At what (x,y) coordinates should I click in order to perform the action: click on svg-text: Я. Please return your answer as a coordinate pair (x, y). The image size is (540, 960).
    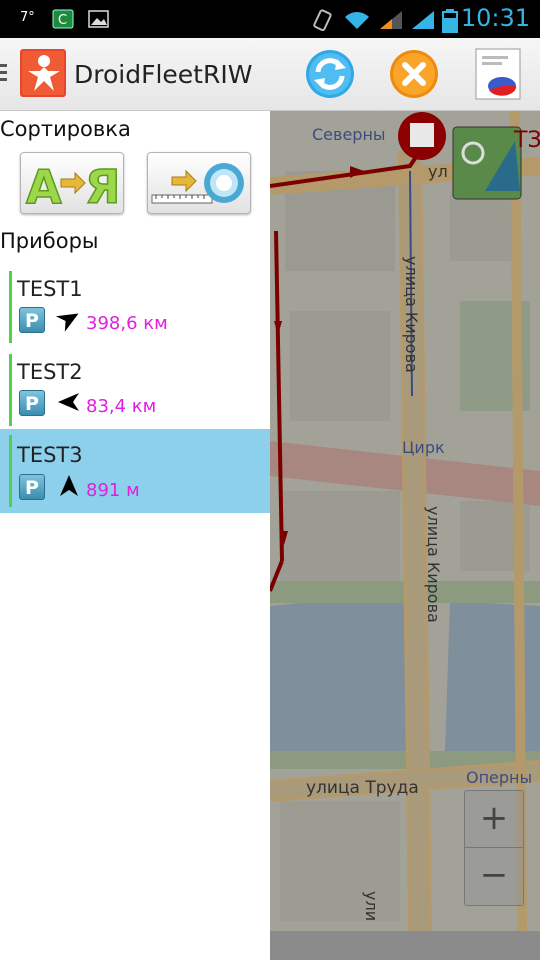
    Looking at the image, I should click on (102, 186).